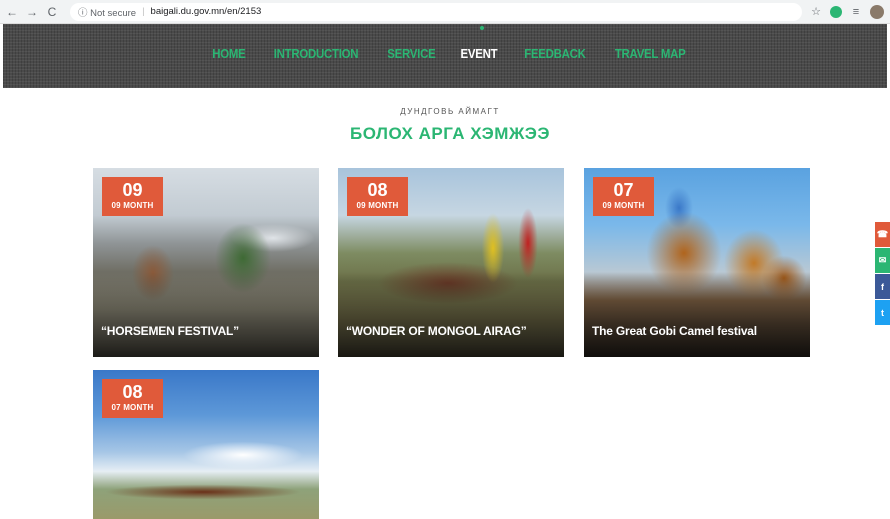 This screenshot has width=890, height=519. I want to click on reload-icon: C, so click(52, 12).